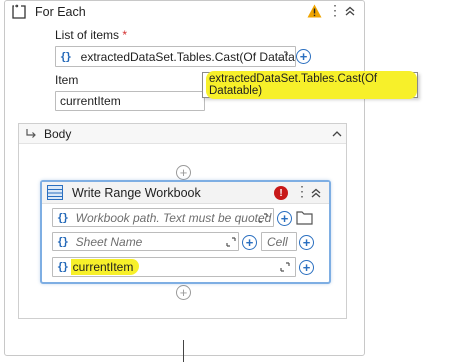 The image size is (474, 362). Describe the element at coordinates (67, 80) in the screenshot. I see `item-label: Item` at that location.